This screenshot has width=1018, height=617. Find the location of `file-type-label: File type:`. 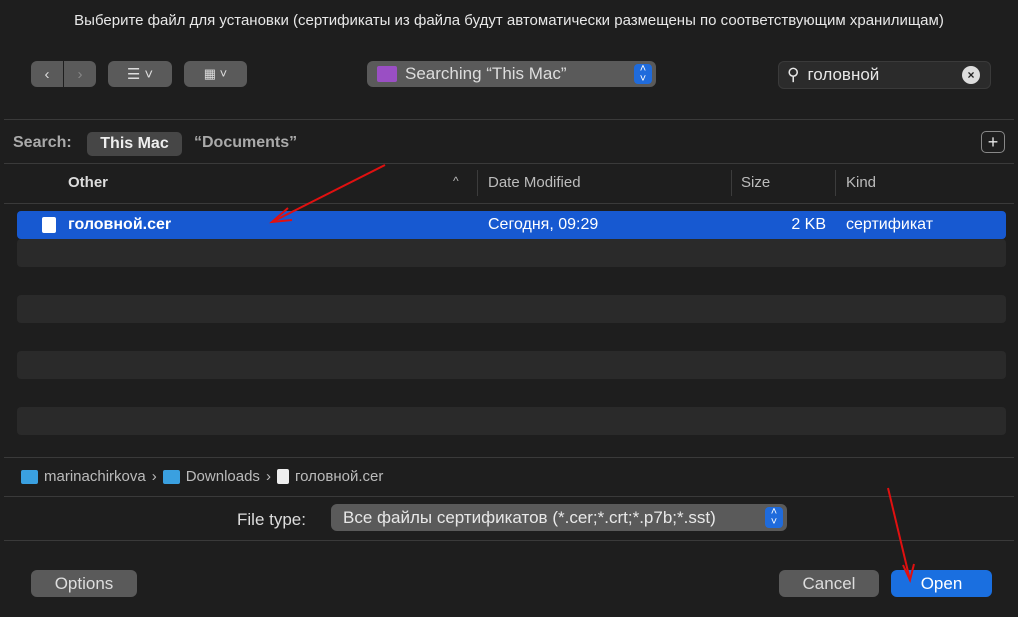

file-type-label: File type: is located at coordinates (271, 519).